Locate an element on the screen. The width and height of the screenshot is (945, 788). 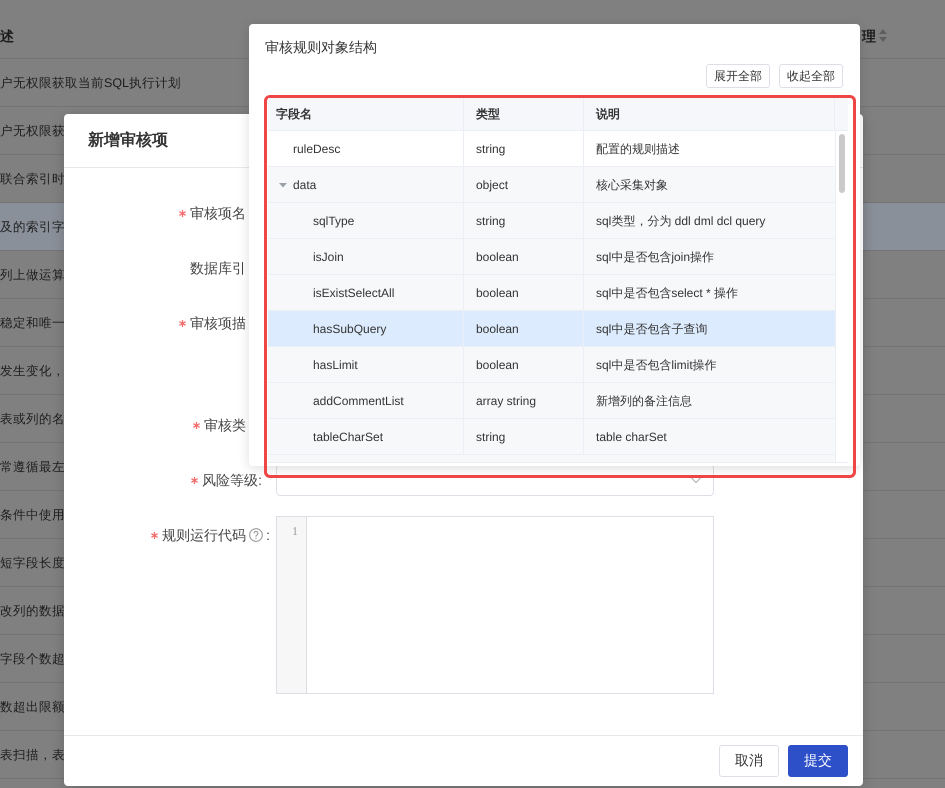
field-name: isJoin is located at coordinates (328, 256).